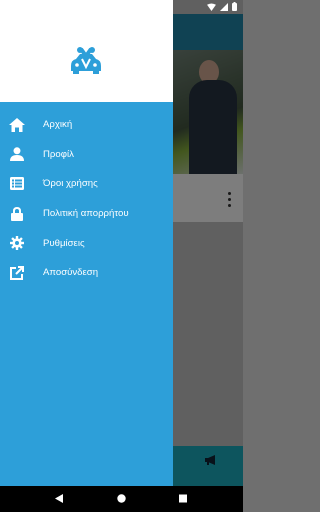  Describe the element at coordinates (121, 7) in the screenshot. I see `status-bar: 2:19` at that location.